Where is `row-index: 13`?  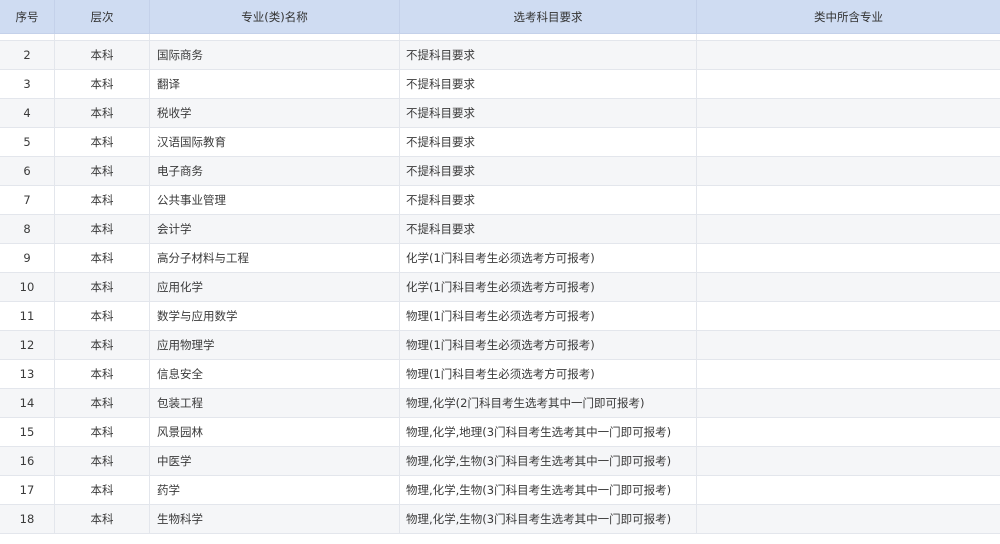
row-index: 13 is located at coordinates (27, 374).